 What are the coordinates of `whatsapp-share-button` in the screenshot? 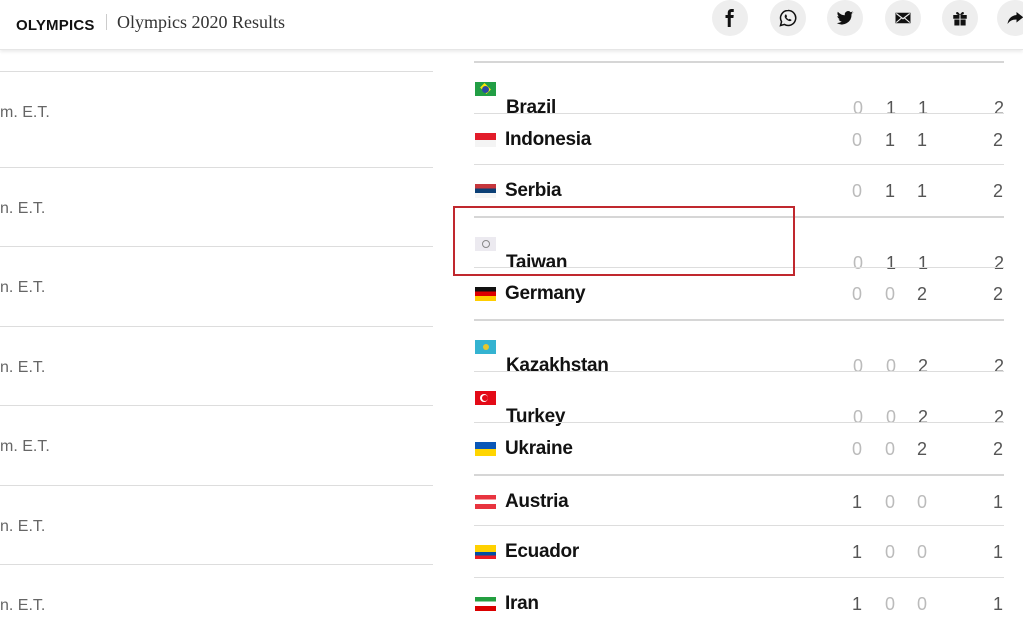 It's located at (788, 18).